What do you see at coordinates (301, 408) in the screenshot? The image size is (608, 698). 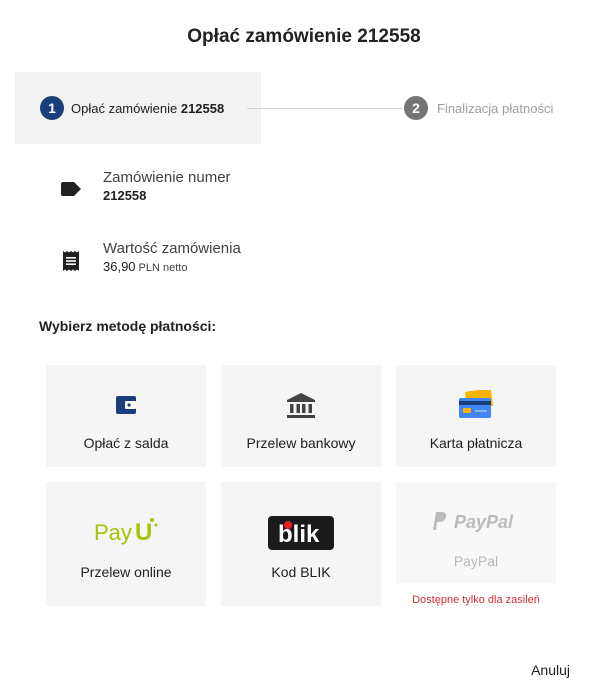 I see `bank-icon` at bounding box center [301, 408].